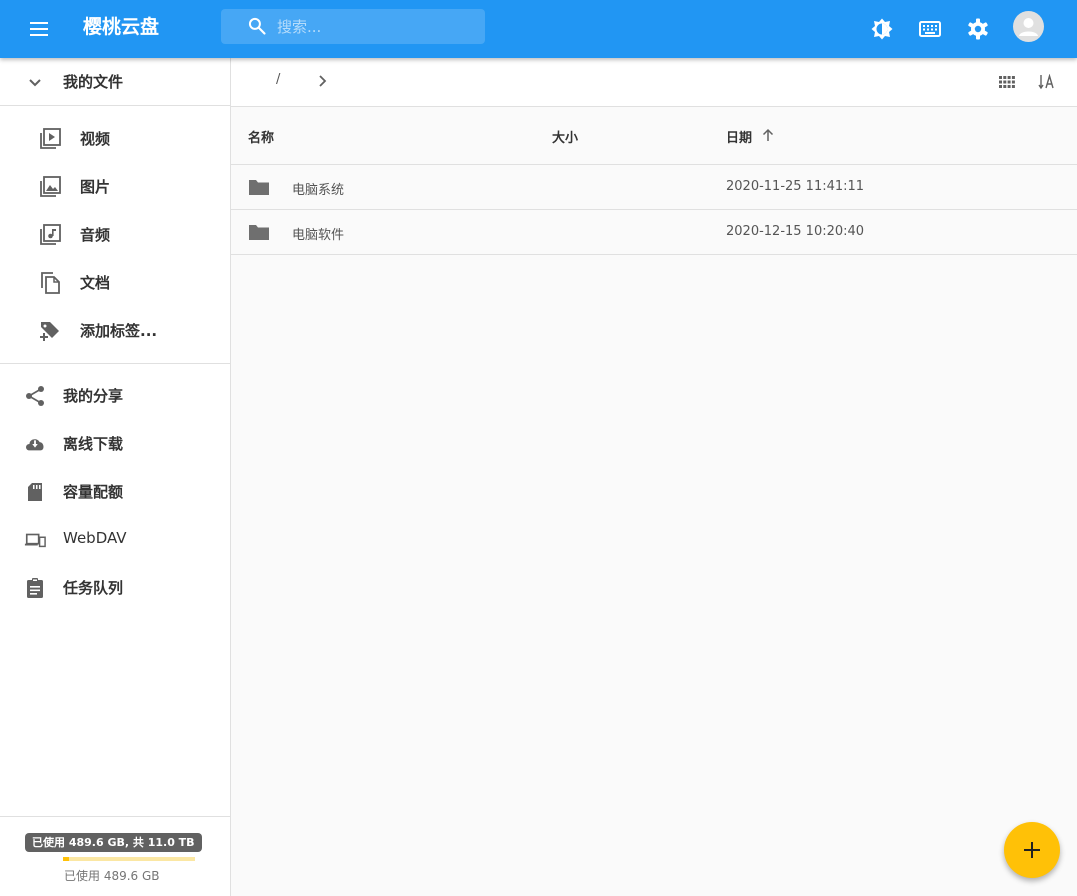  I want to click on photo-library-icon, so click(50, 187).